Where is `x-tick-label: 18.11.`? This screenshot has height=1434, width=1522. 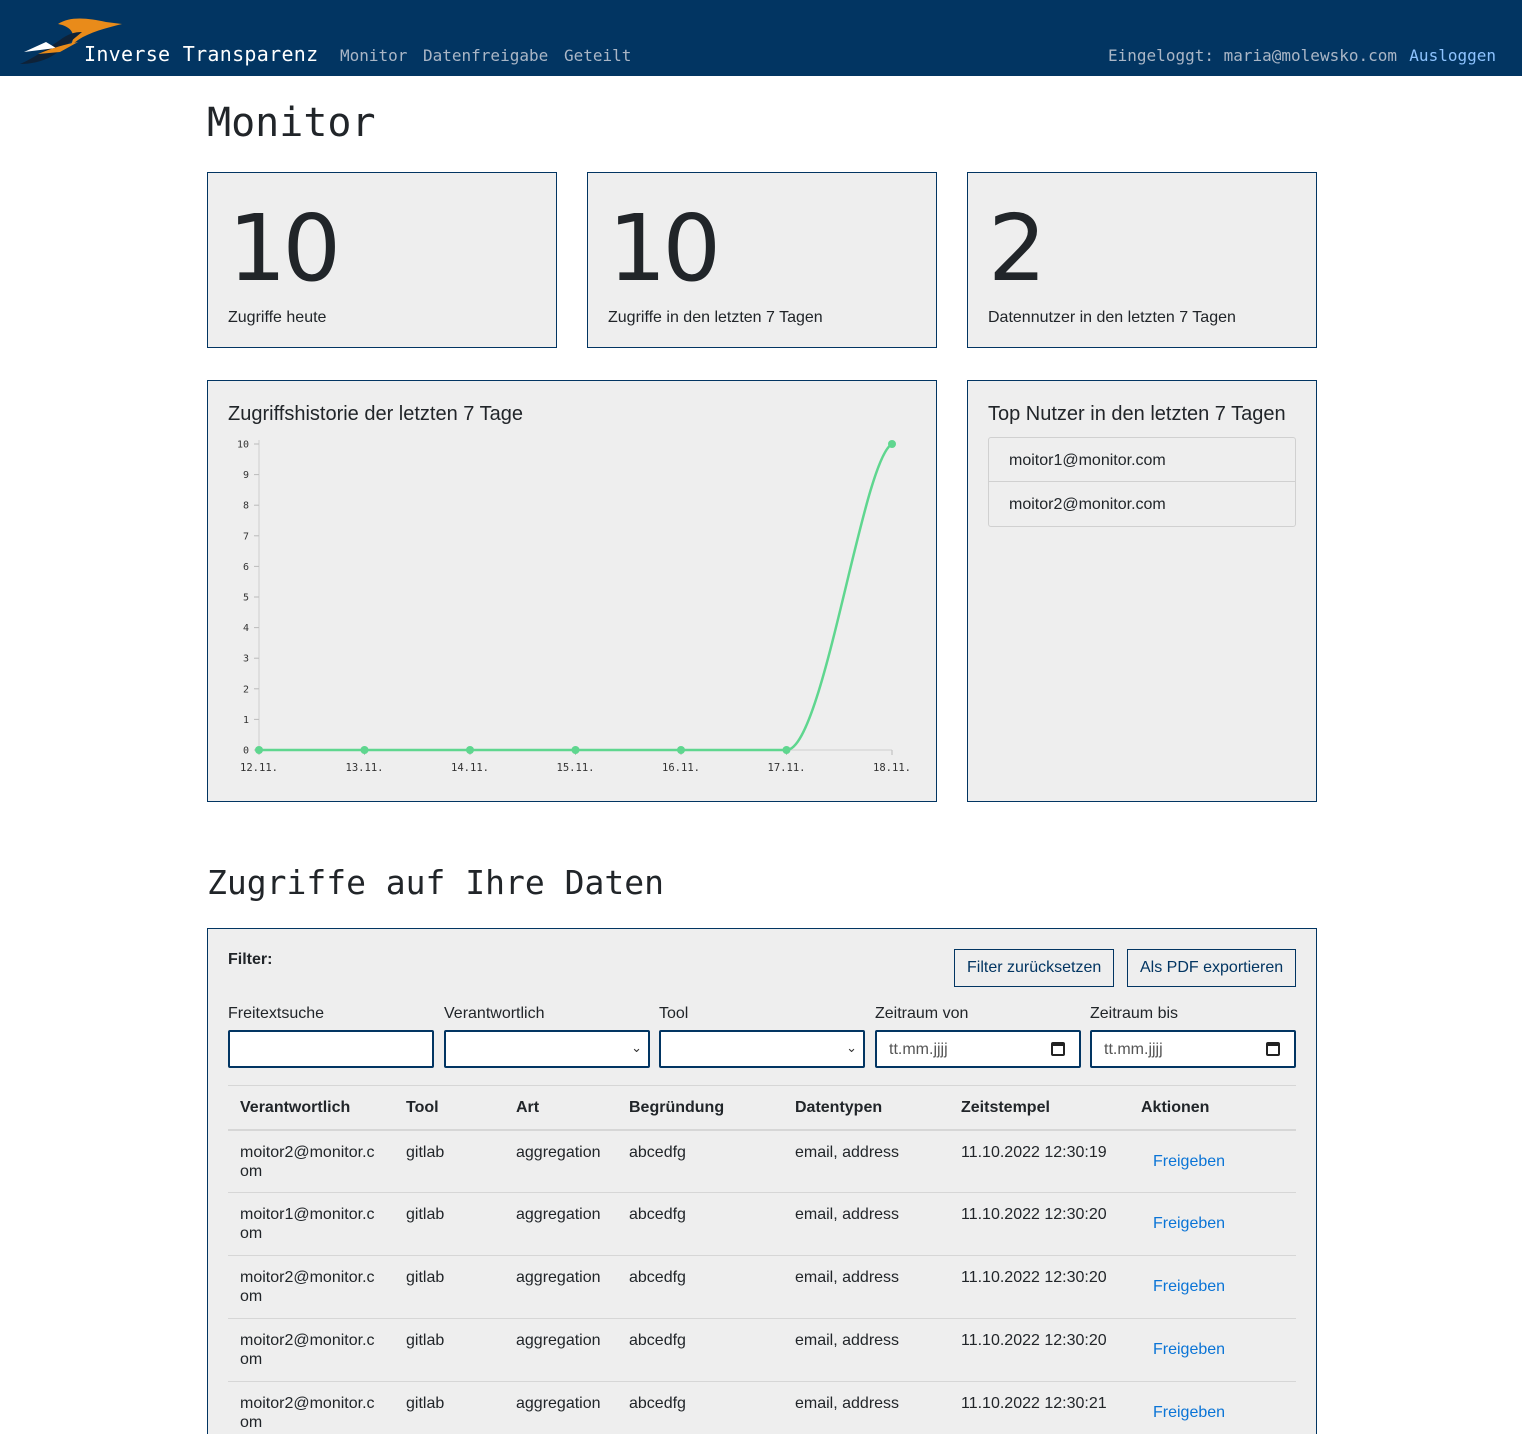
x-tick-label: 18.11. is located at coordinates (892, 768).